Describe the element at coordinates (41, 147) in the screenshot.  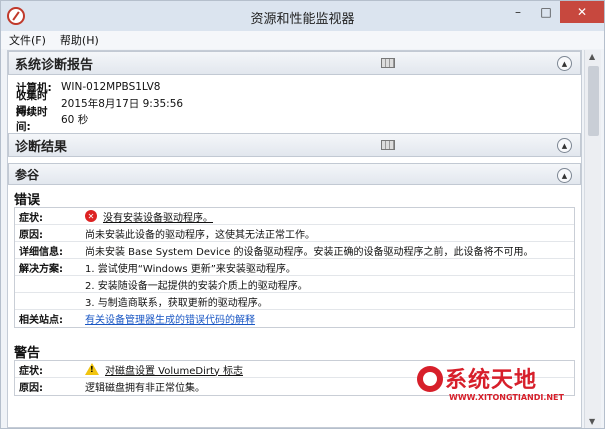
I see `diagnostics-header-label: 诊断结果` at that location.